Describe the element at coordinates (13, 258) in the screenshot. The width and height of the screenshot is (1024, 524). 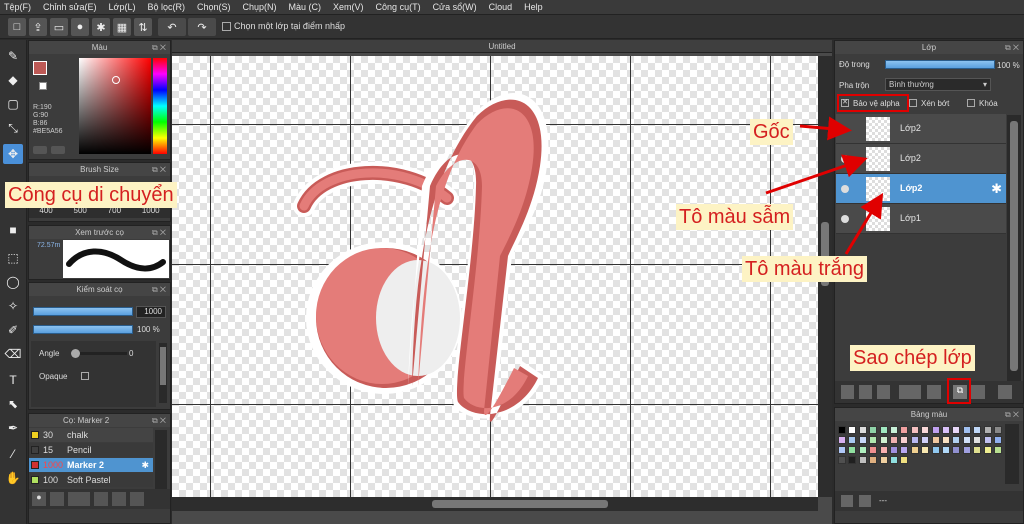
I see `select-rect-icon: ⬚` at that location.